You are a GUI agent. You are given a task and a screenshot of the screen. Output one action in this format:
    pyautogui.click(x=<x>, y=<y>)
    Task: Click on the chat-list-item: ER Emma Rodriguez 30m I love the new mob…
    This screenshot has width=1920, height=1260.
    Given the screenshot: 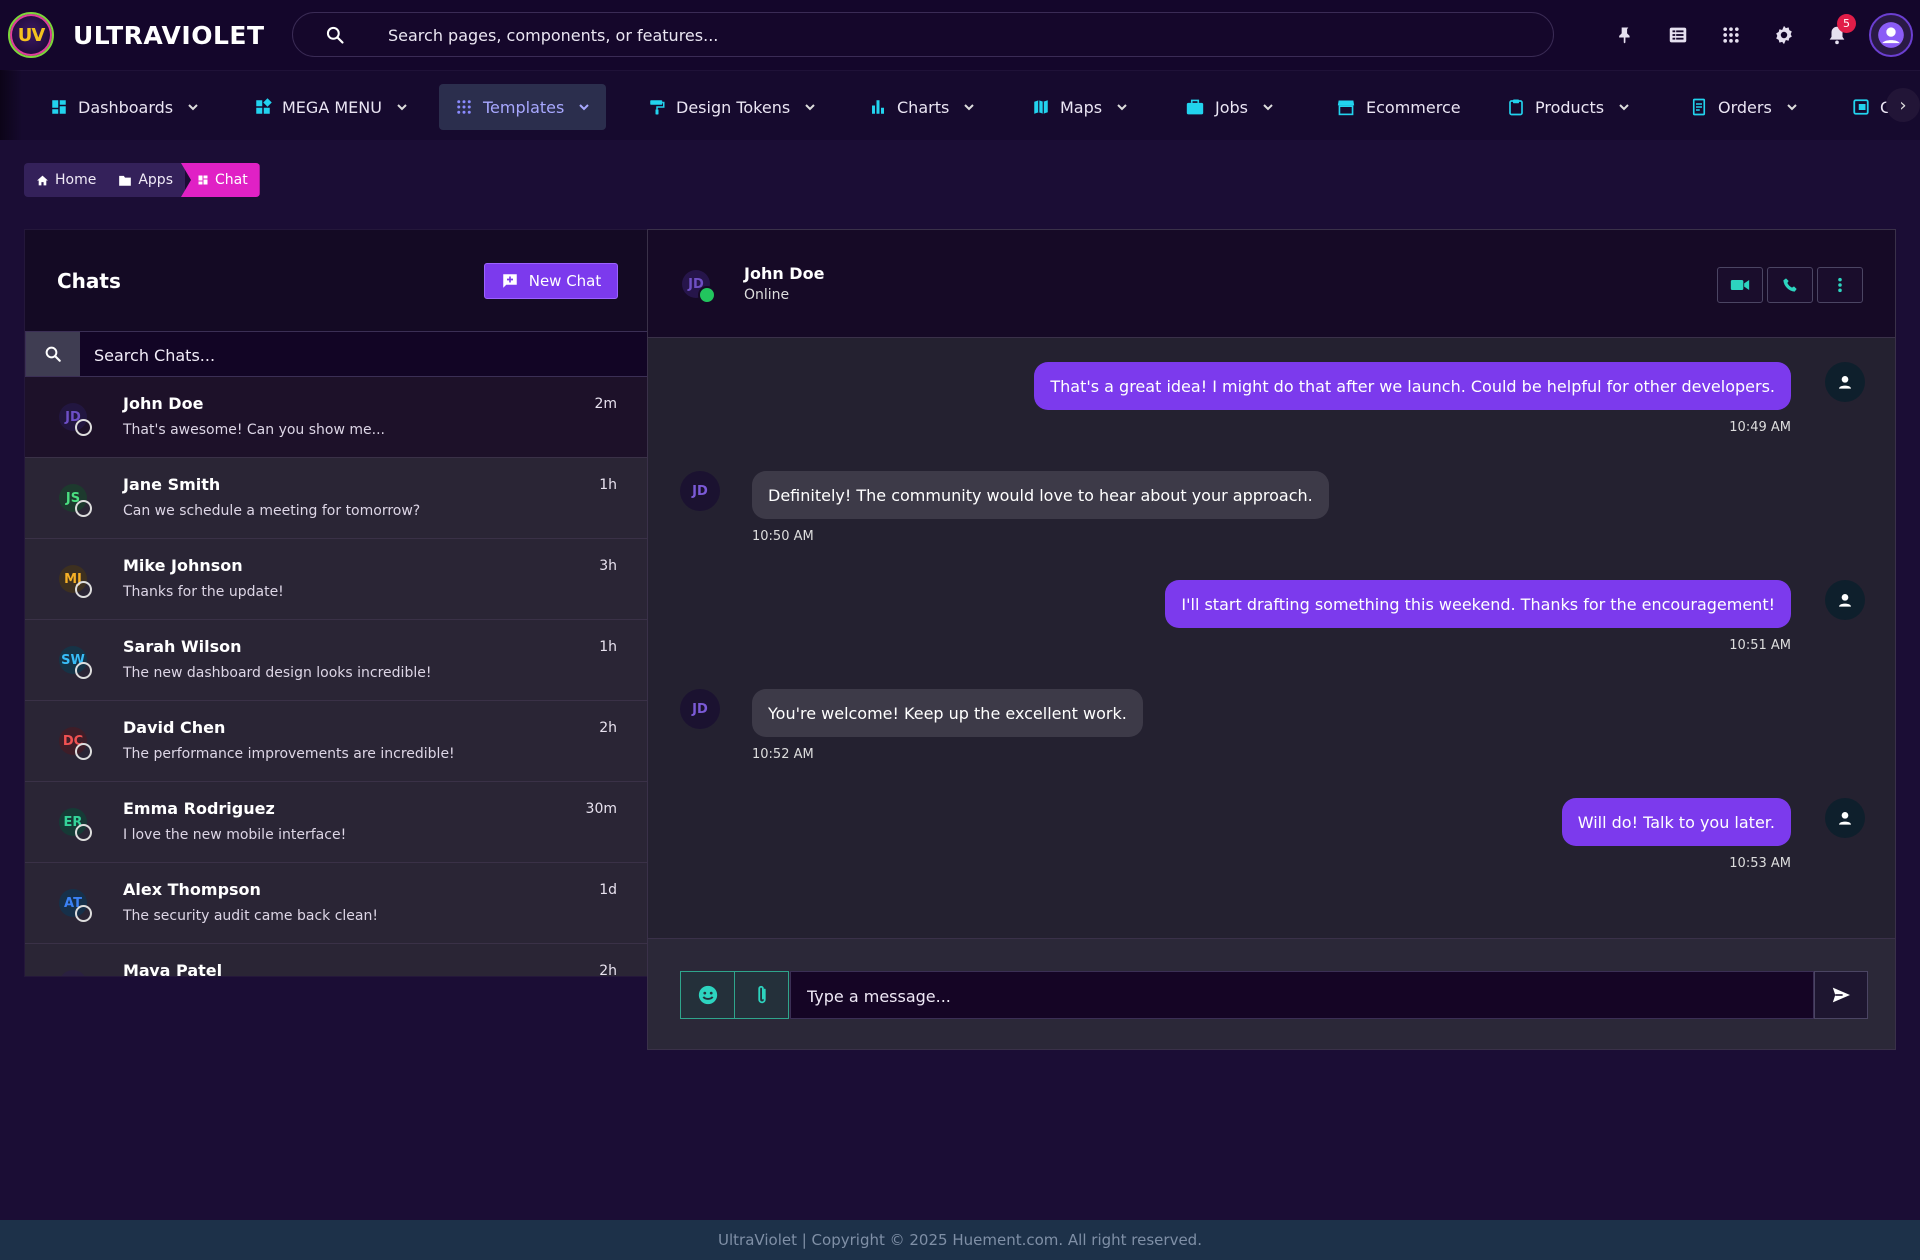 What is the action you would take?
    pyautogui.click(x=336, y=822)
    